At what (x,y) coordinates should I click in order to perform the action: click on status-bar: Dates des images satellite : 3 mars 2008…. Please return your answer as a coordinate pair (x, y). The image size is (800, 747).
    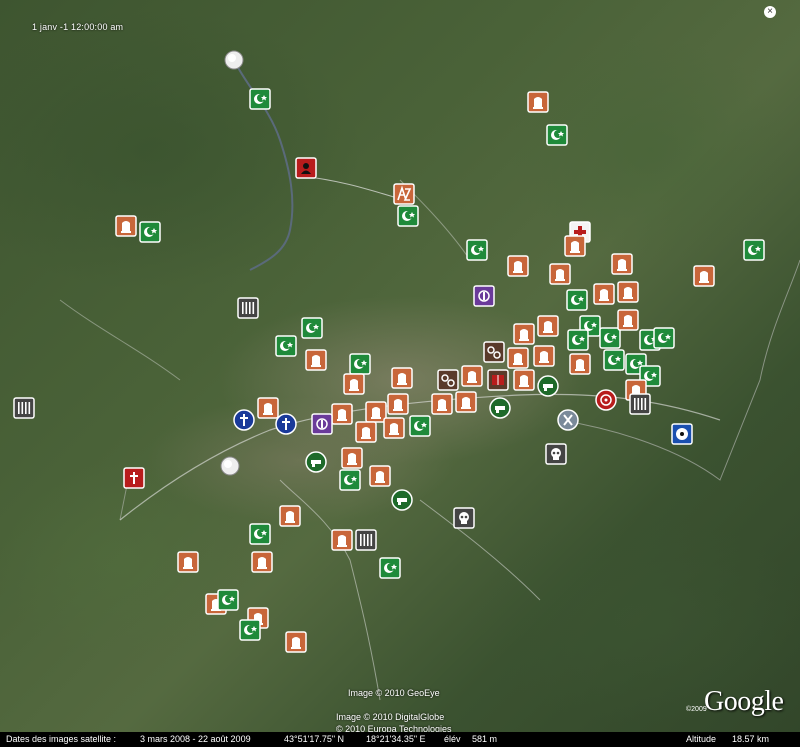
    Looking at the image, I should click on (400, 739).